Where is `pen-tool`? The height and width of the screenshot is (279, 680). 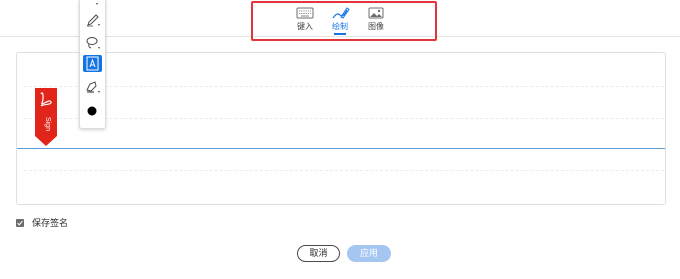
pen-tool is located at coordinates (92, 19).